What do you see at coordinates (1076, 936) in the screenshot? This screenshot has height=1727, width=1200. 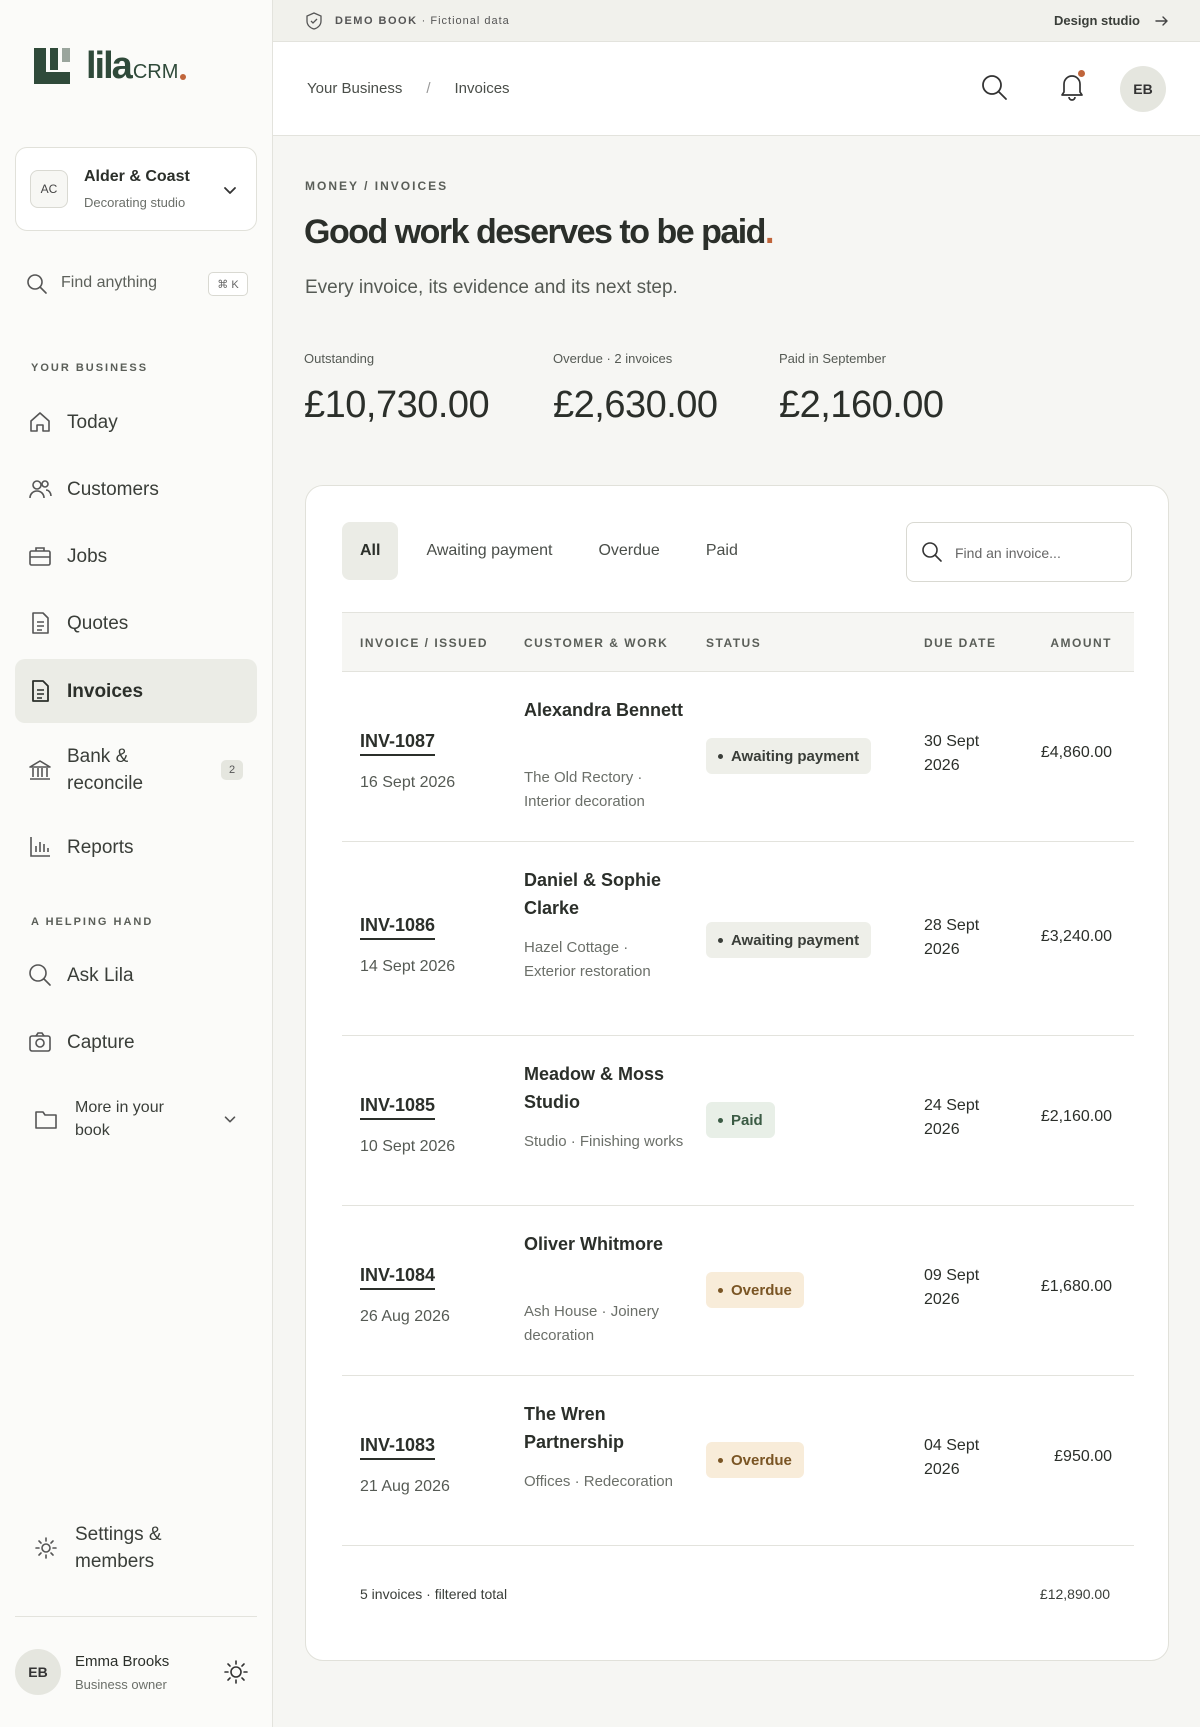 I see `invoice-amount: £3,240.00` at bounding box center [1076, 936].